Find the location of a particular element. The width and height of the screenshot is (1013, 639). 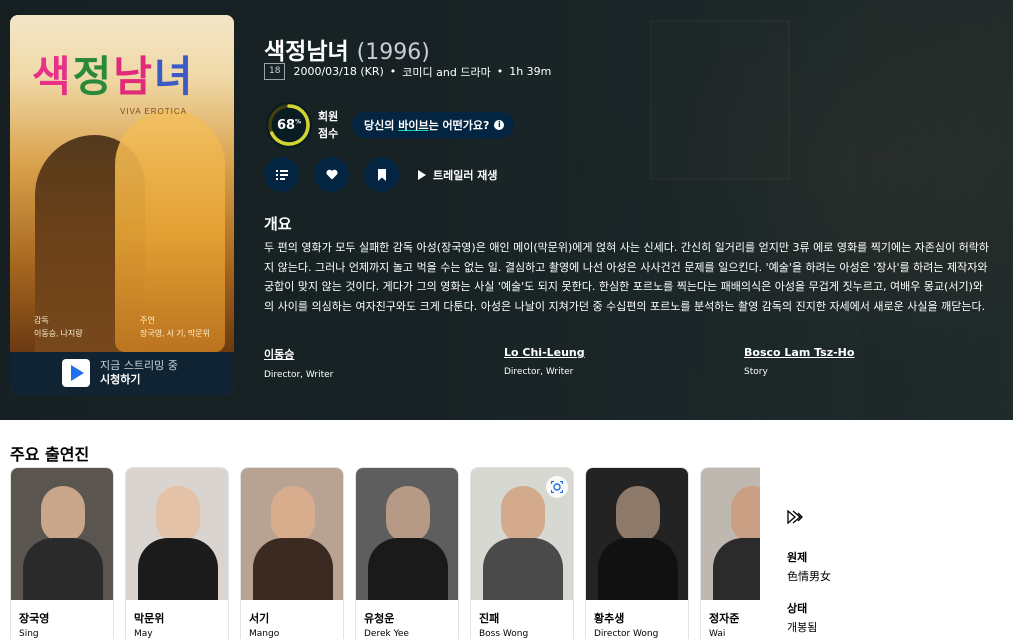

crew-name: 이동승 is located at coordinates (298, 354).